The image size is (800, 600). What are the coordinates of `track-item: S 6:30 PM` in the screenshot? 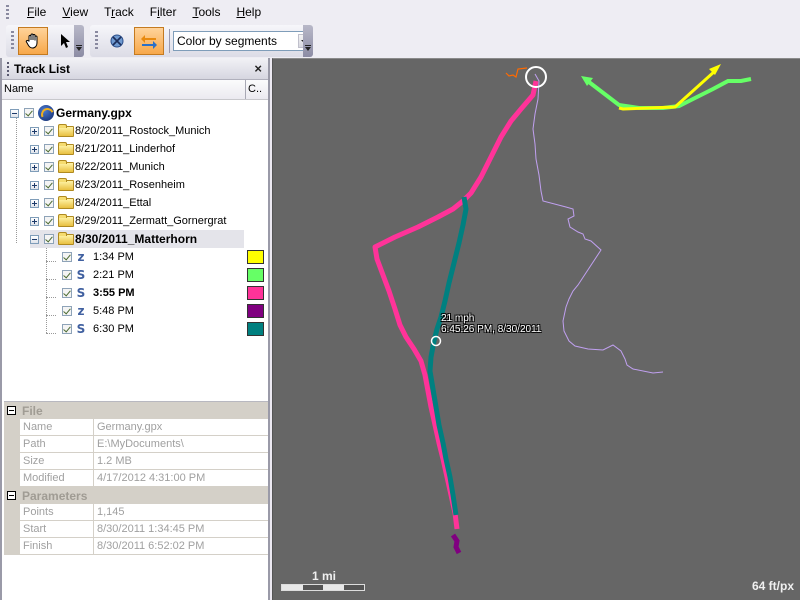 It's located at (165, 329).